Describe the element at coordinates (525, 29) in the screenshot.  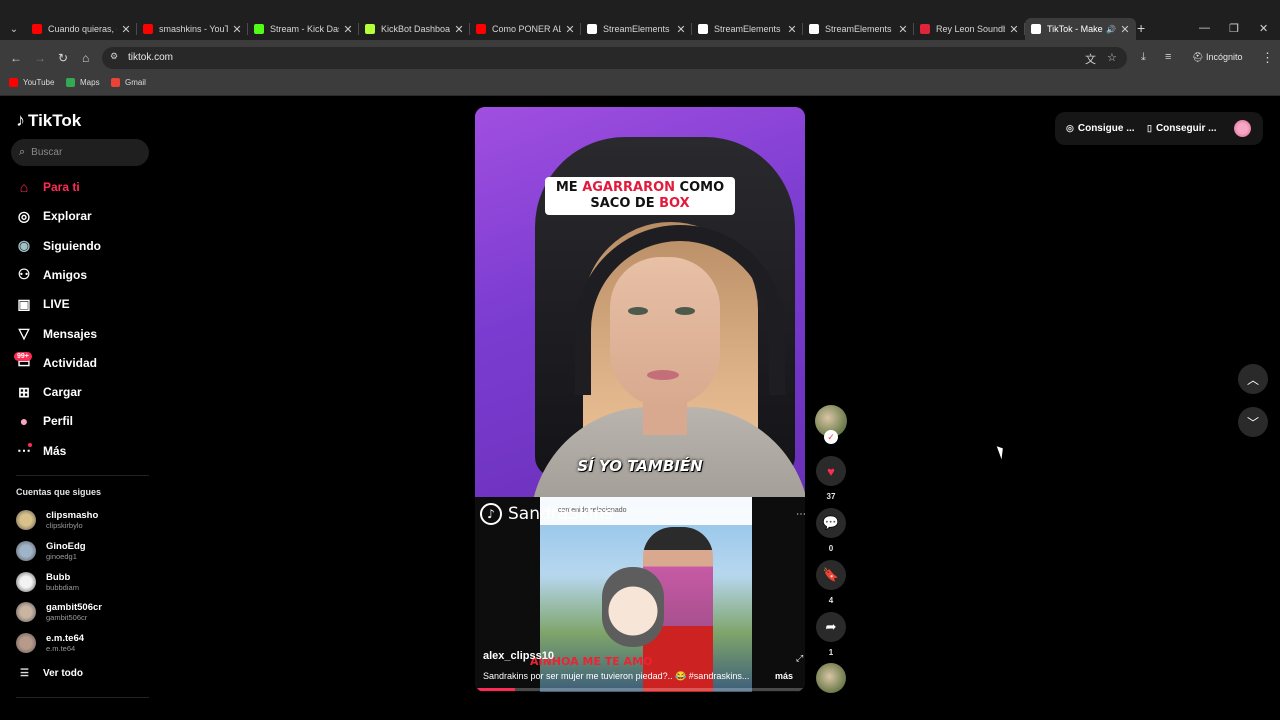
I see `browser-tab: Como PONER ALE ✕` at that location.